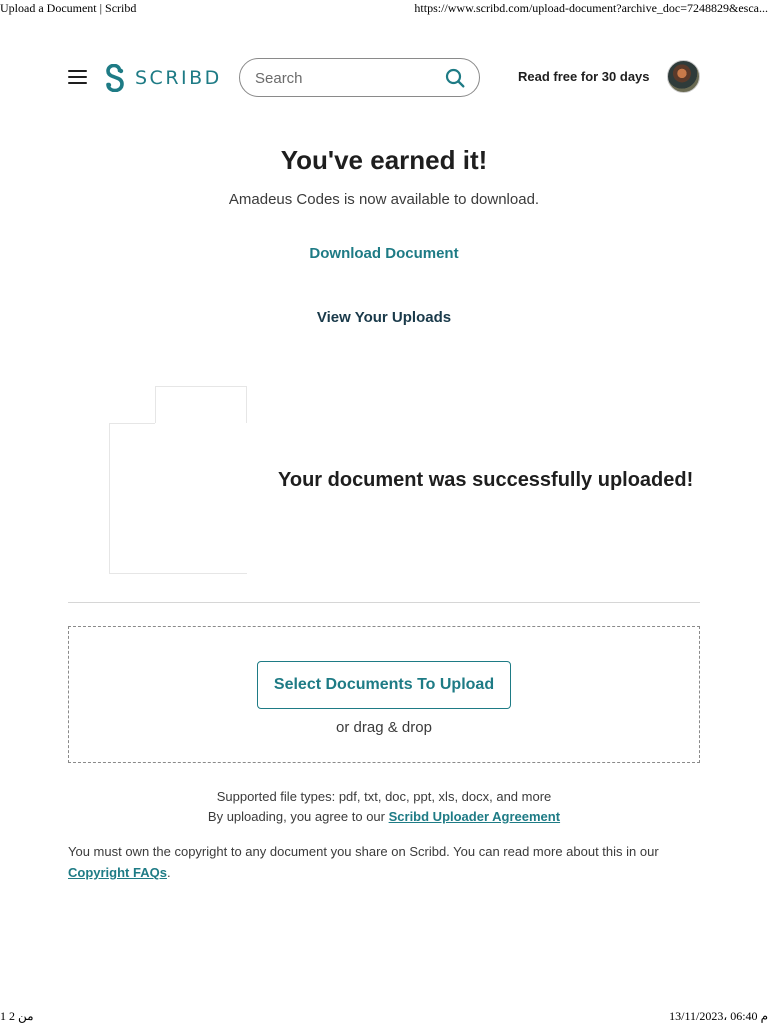  Describe the element at coordinates (178, 78) in the screenshot. I see `logo-wordmark: SCRIBD` at that location.